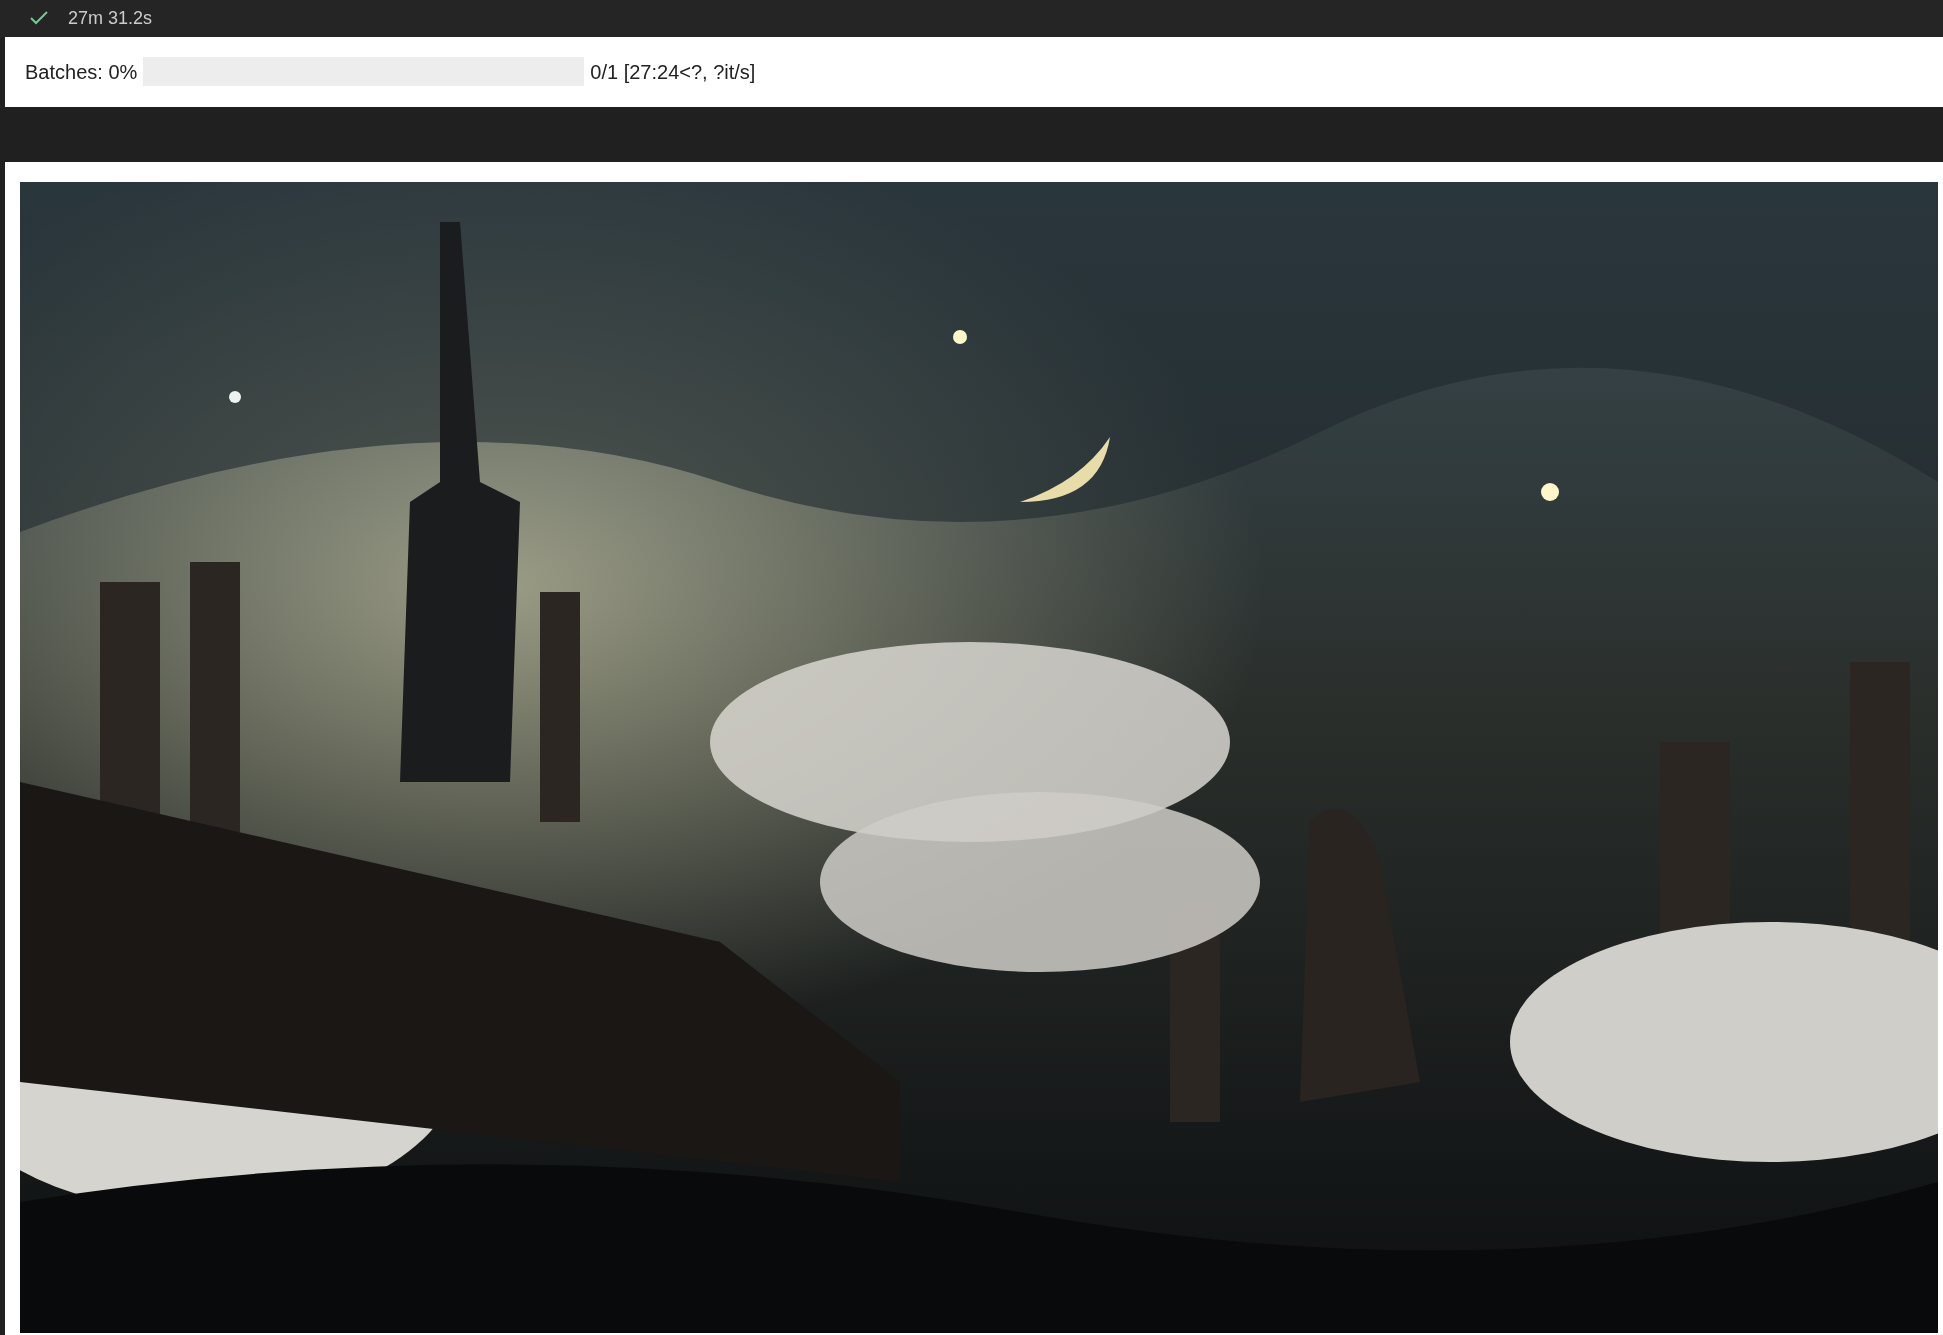  What do you see at coordinates (673, 72) in the screenshot?
I see `progress-reading: 0/1 [27:24<?, ?it/s]` at bounding box center [673, 72].